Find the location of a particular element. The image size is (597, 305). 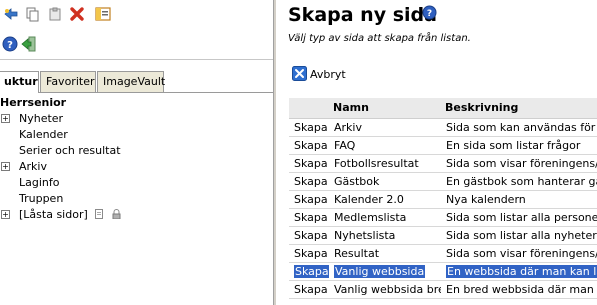

tree-item-arkiv: + Arkiv is located at coordinates (136, 167).